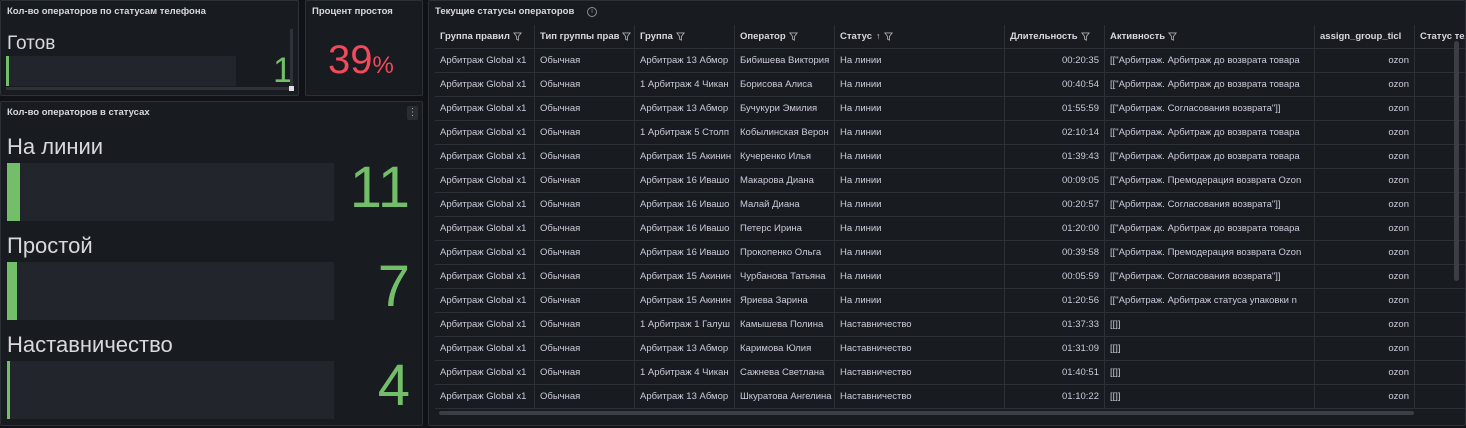 The height and width of the screenshot is (428, 1466). Describe the element at coordinates (1055, 373) in the screenshot. I see `table-cell: 01:40:51` at that location.